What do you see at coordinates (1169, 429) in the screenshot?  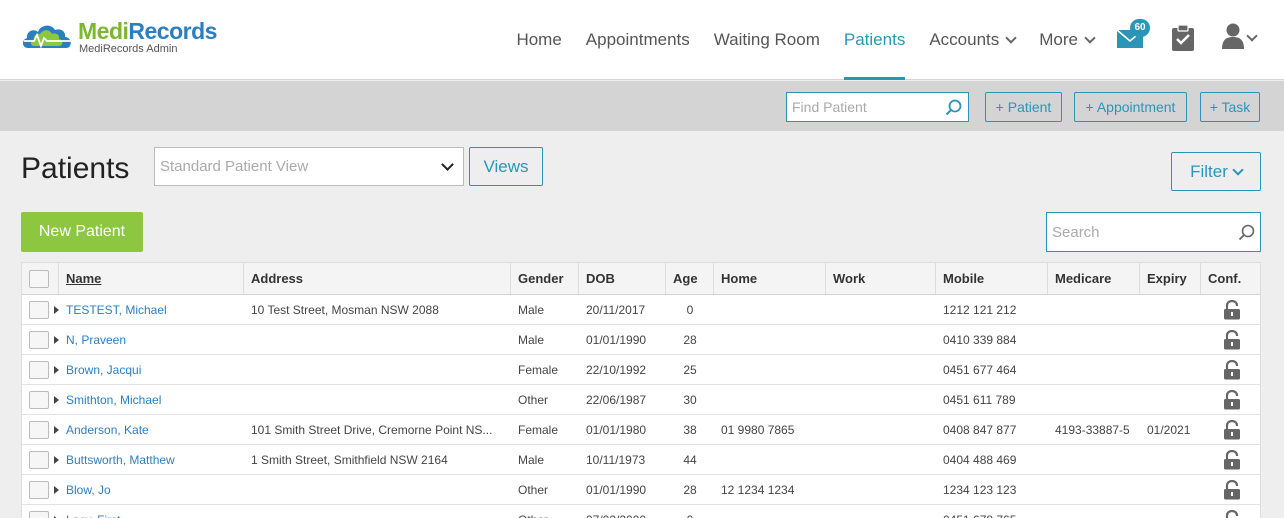 I see `patient-medicare-expiry: 01/2021` at bounding box center [1169, 429].